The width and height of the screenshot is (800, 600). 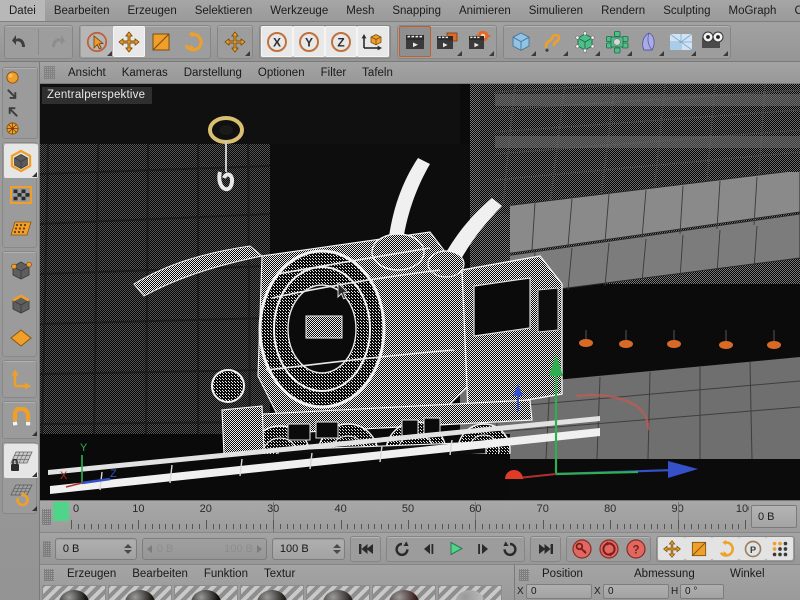 What do you see at coordinates (21, 304) in the screenshot?
I see `edge-mode-button` at bounding box center [21, 304].